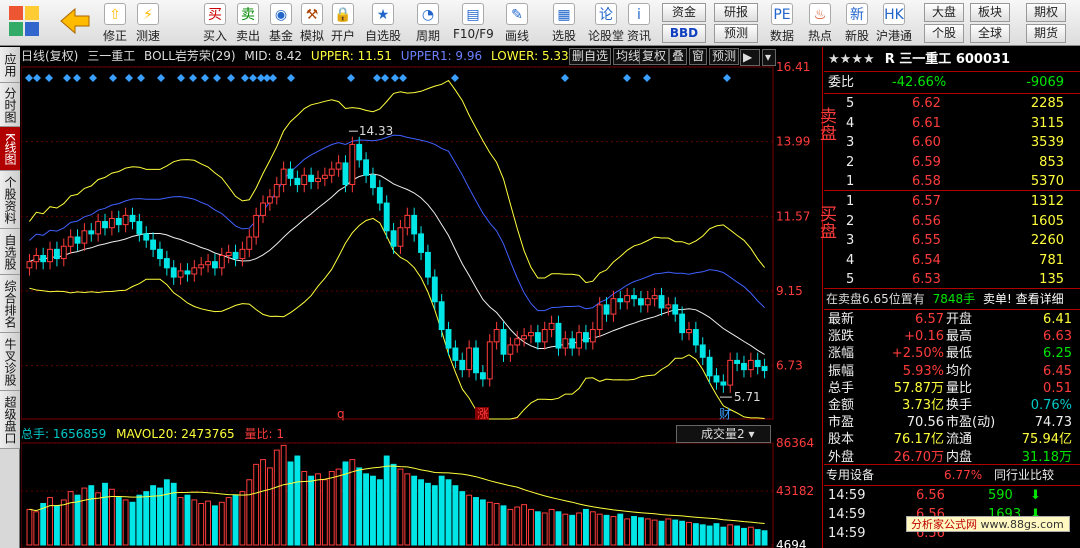 This screenshot has height=548, width=1080. I want to click on buy-level-row: 4 6.54 781, so click(952, 261).